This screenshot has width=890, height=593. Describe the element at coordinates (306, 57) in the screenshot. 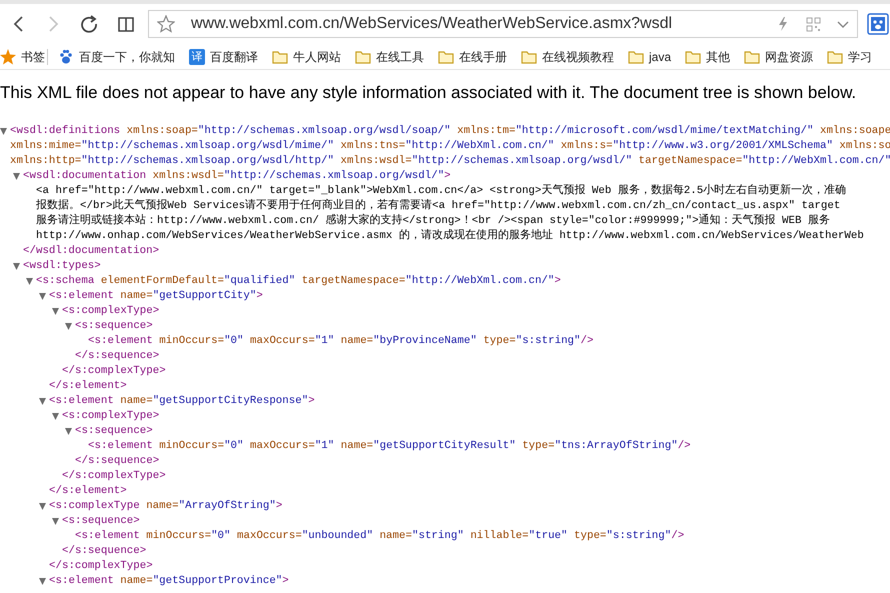

I see `bookmark-item: 牛人网站` at that location.